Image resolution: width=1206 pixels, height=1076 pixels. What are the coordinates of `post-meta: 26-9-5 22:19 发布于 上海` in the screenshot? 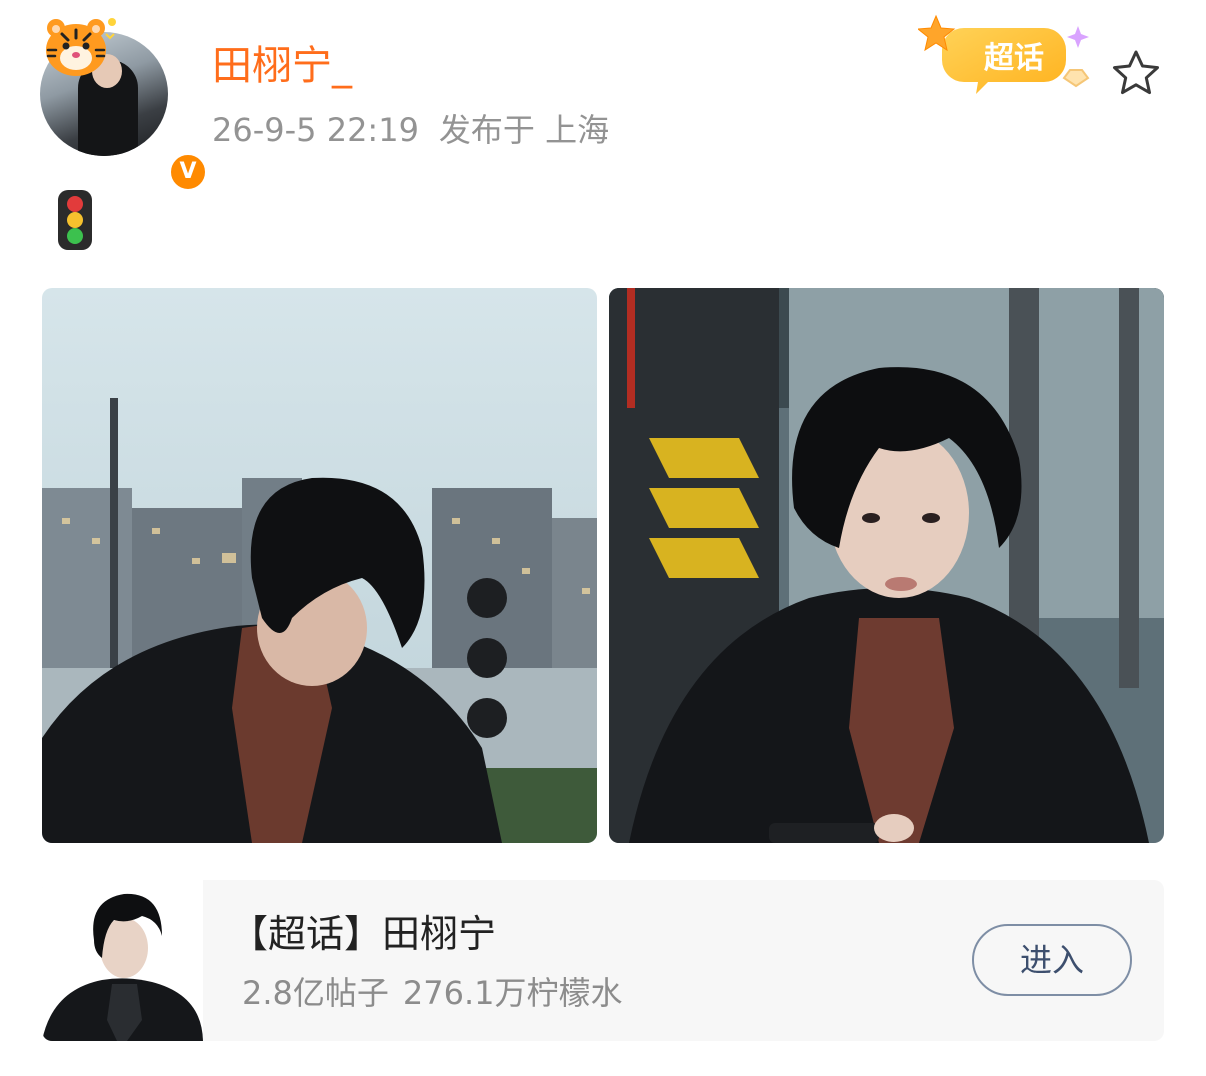 It's located at (410, 130).